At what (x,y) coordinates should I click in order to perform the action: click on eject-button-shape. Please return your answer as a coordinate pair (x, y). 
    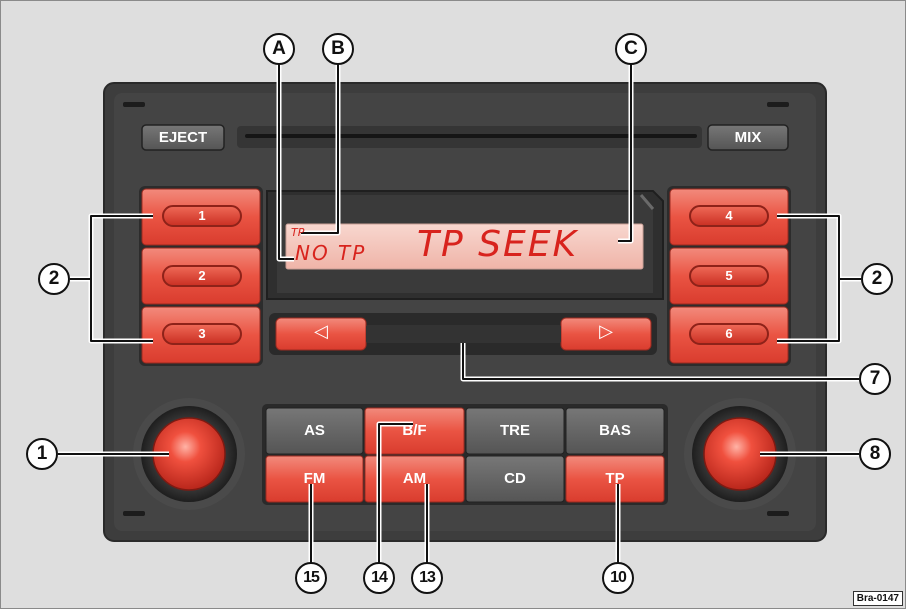
    Looking at the image, I should click on (183, 137).